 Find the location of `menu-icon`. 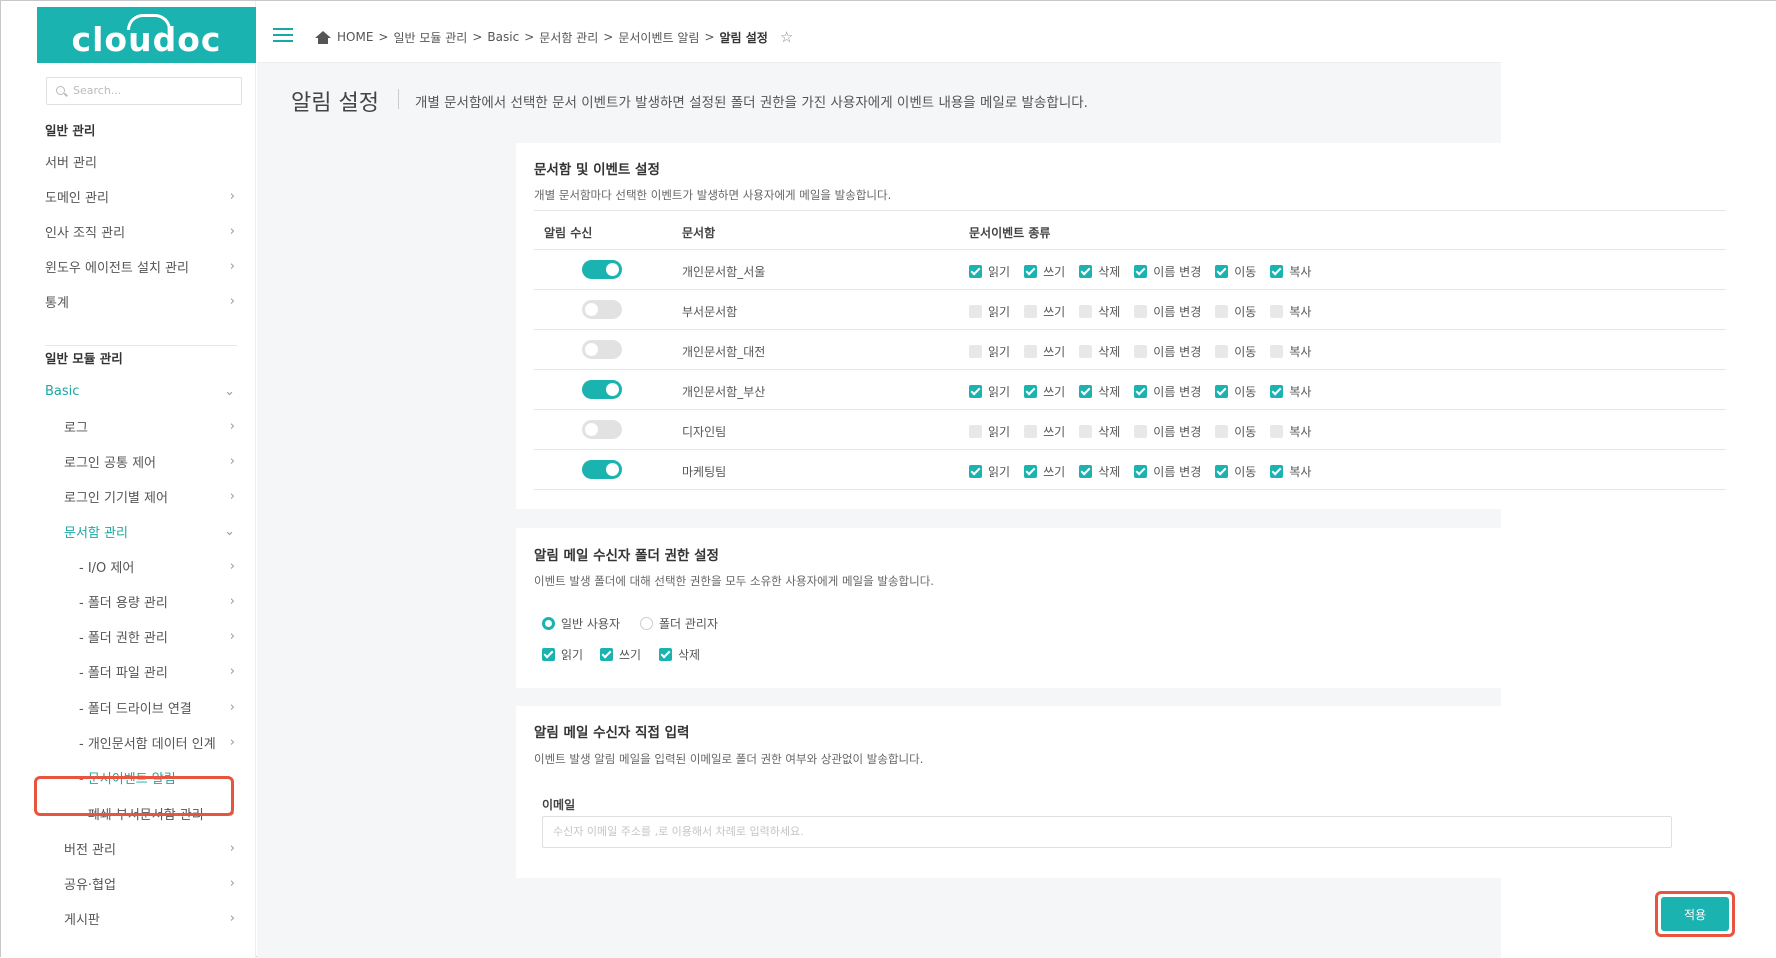

menu-icon is located at coordinates (283, 35).